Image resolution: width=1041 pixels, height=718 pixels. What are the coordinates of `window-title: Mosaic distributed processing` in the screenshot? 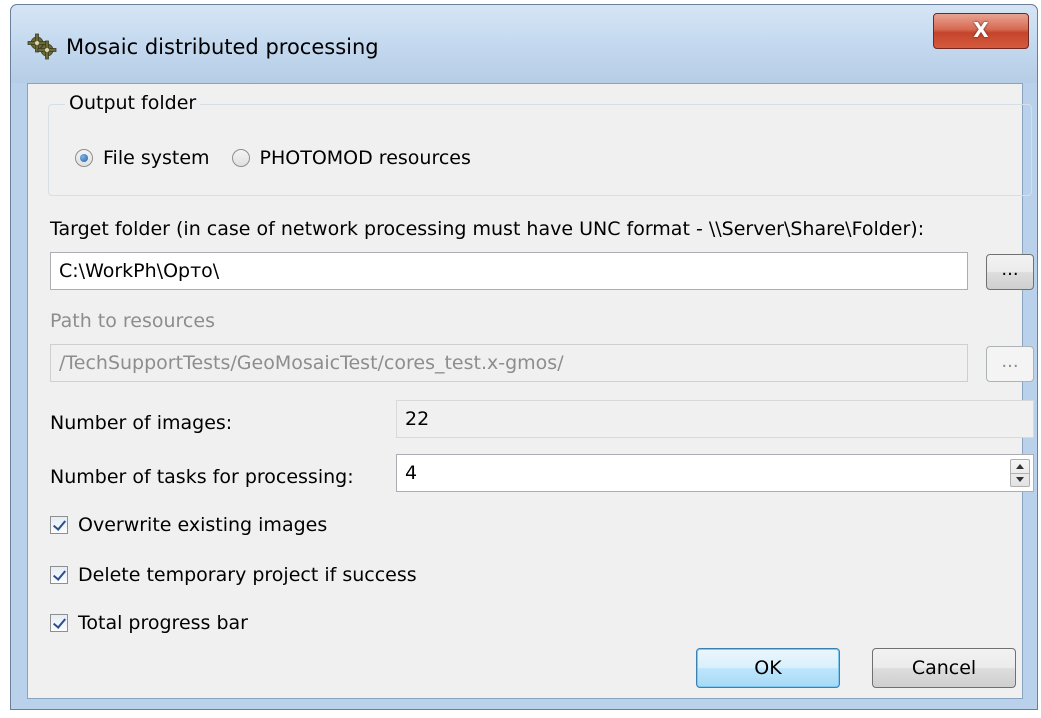 It's located at (222, 47).